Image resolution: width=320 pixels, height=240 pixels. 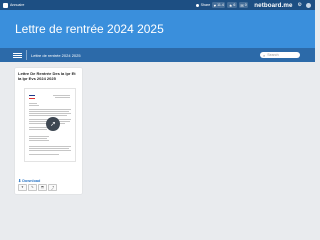 I want to click on hamburger-menu-icon, so click(x=17, y=55).